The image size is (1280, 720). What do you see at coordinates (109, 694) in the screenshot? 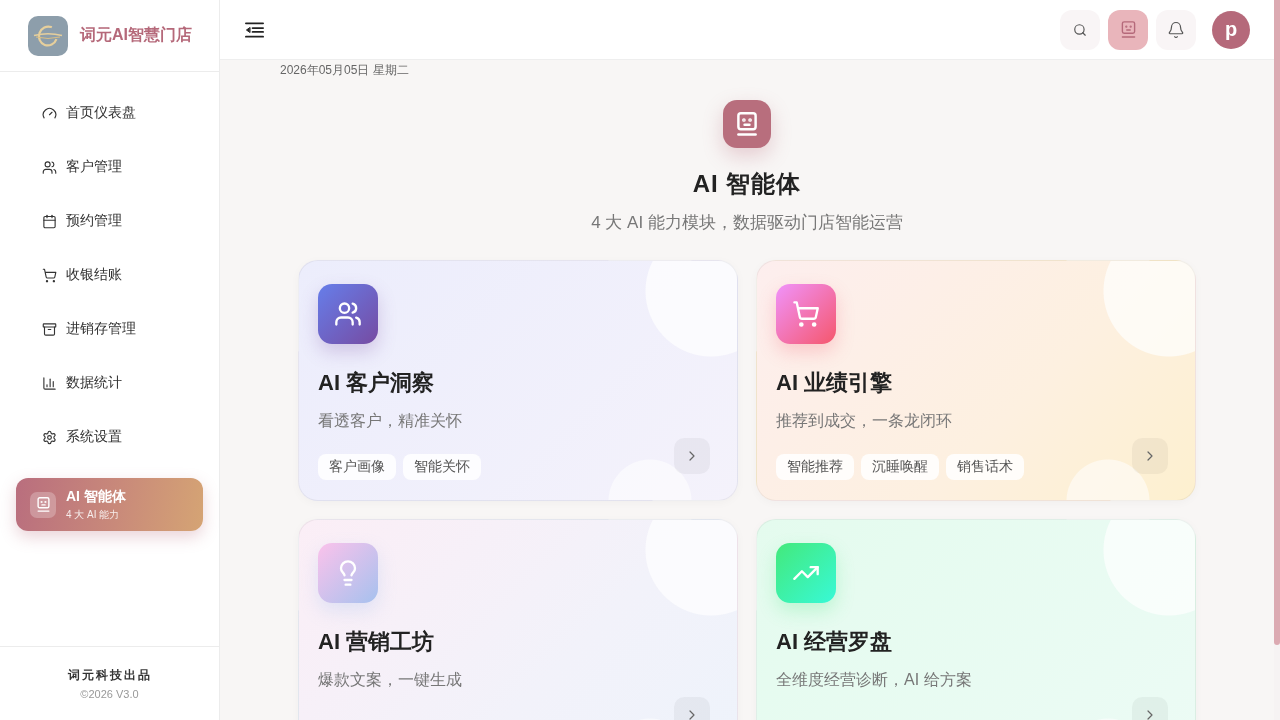
I see `version-text: ©2026 V3.0` at bounding box center [109, 694].